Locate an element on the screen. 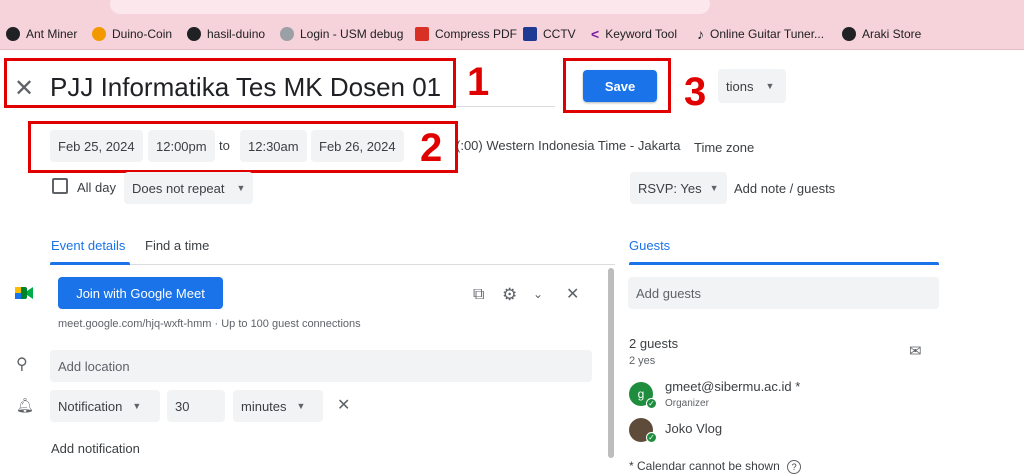 The image size is (1024, 474). copy-icon: ⧉ is located at coordinates (478, 295).